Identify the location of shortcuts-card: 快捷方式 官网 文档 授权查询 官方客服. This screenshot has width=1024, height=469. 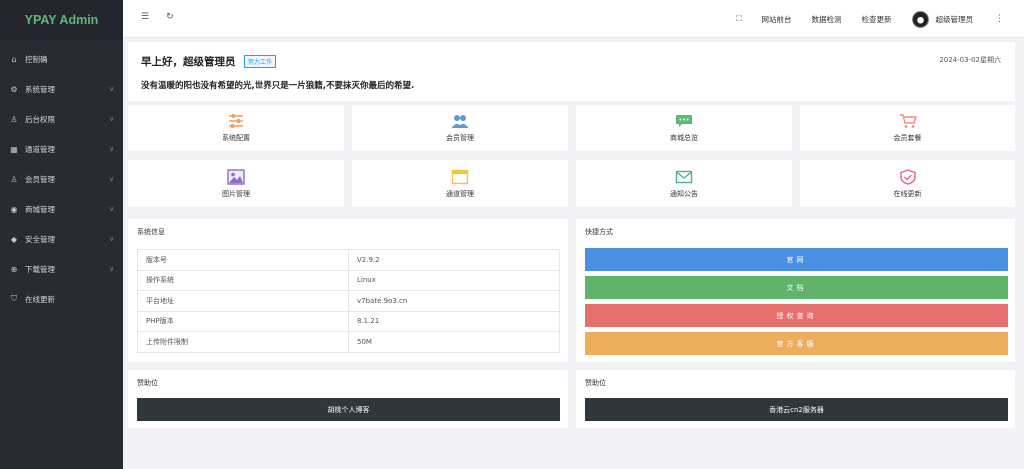
(795, 290).